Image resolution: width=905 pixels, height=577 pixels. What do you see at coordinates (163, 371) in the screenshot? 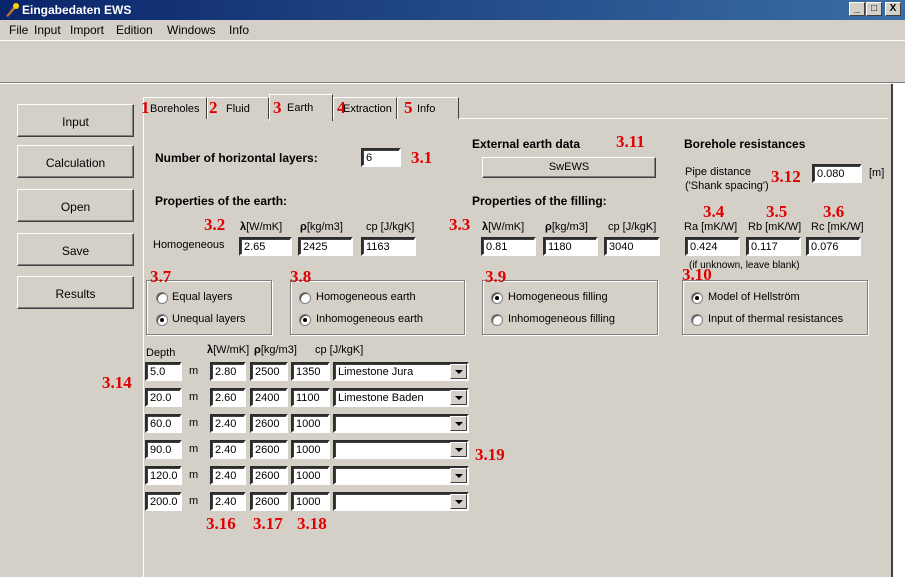
I see `depth-input: 5.0` at bounding box center [163, 371].